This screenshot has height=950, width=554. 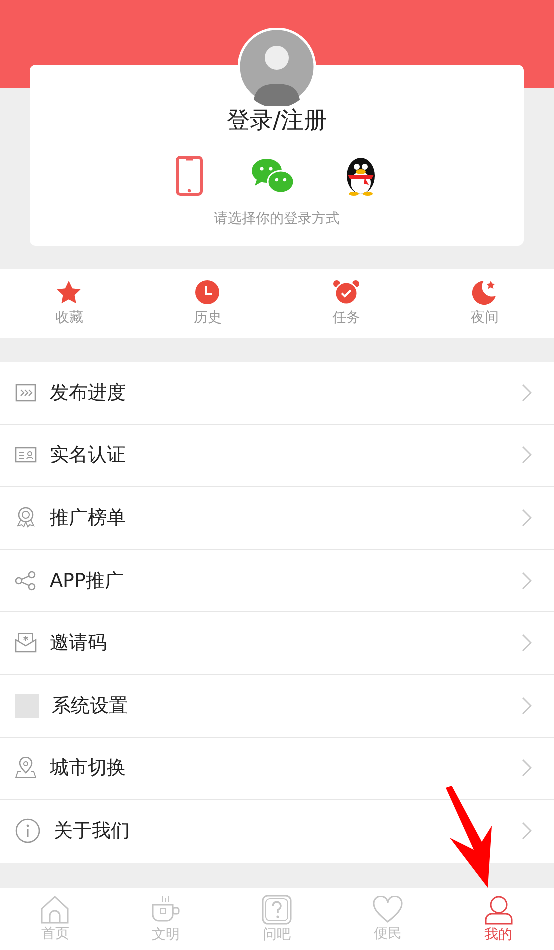 What do you see at coordinates (189, 176) in the screenshot?
I see `phone-icon` at bounding box center [189, 176].